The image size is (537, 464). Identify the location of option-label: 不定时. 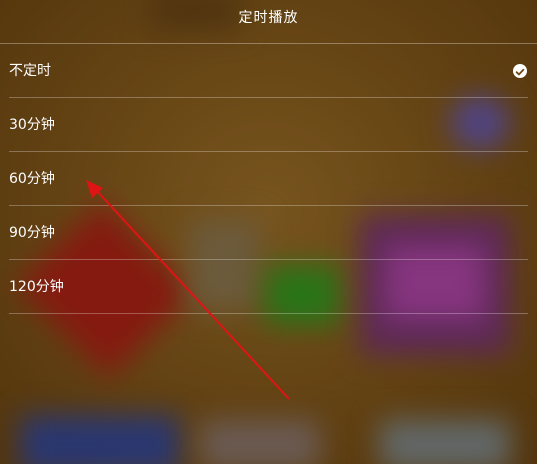
(30, 71).